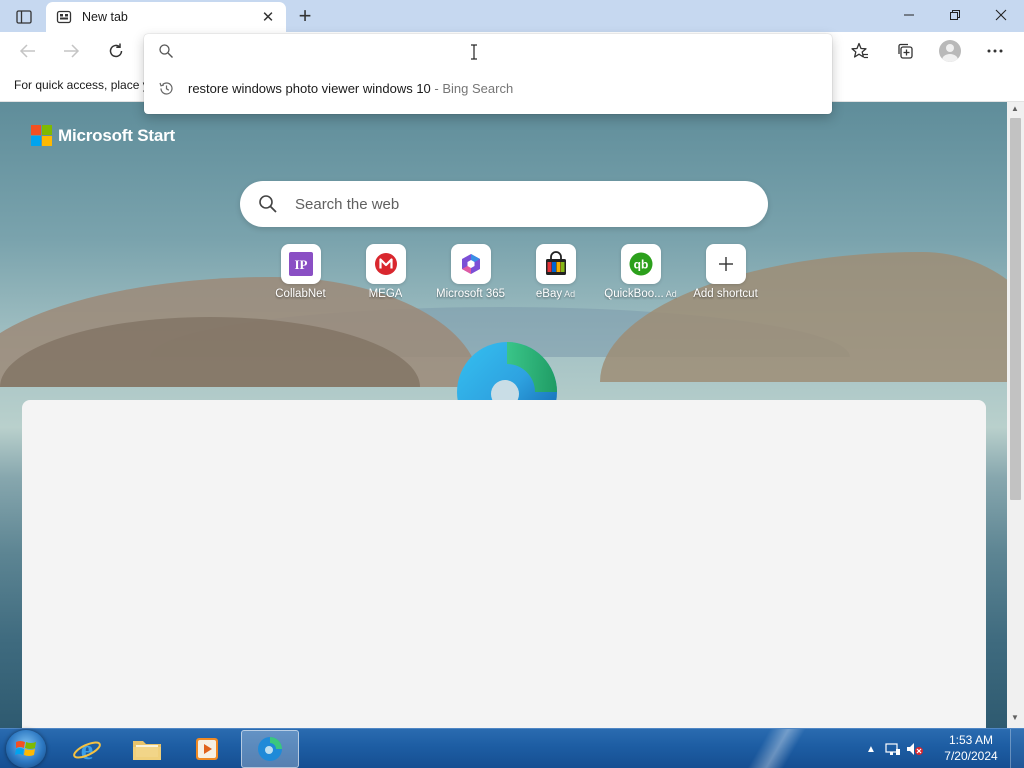 This screenshot has width=1024, height=768. I want to click on minimize-button, so click(909, 15).